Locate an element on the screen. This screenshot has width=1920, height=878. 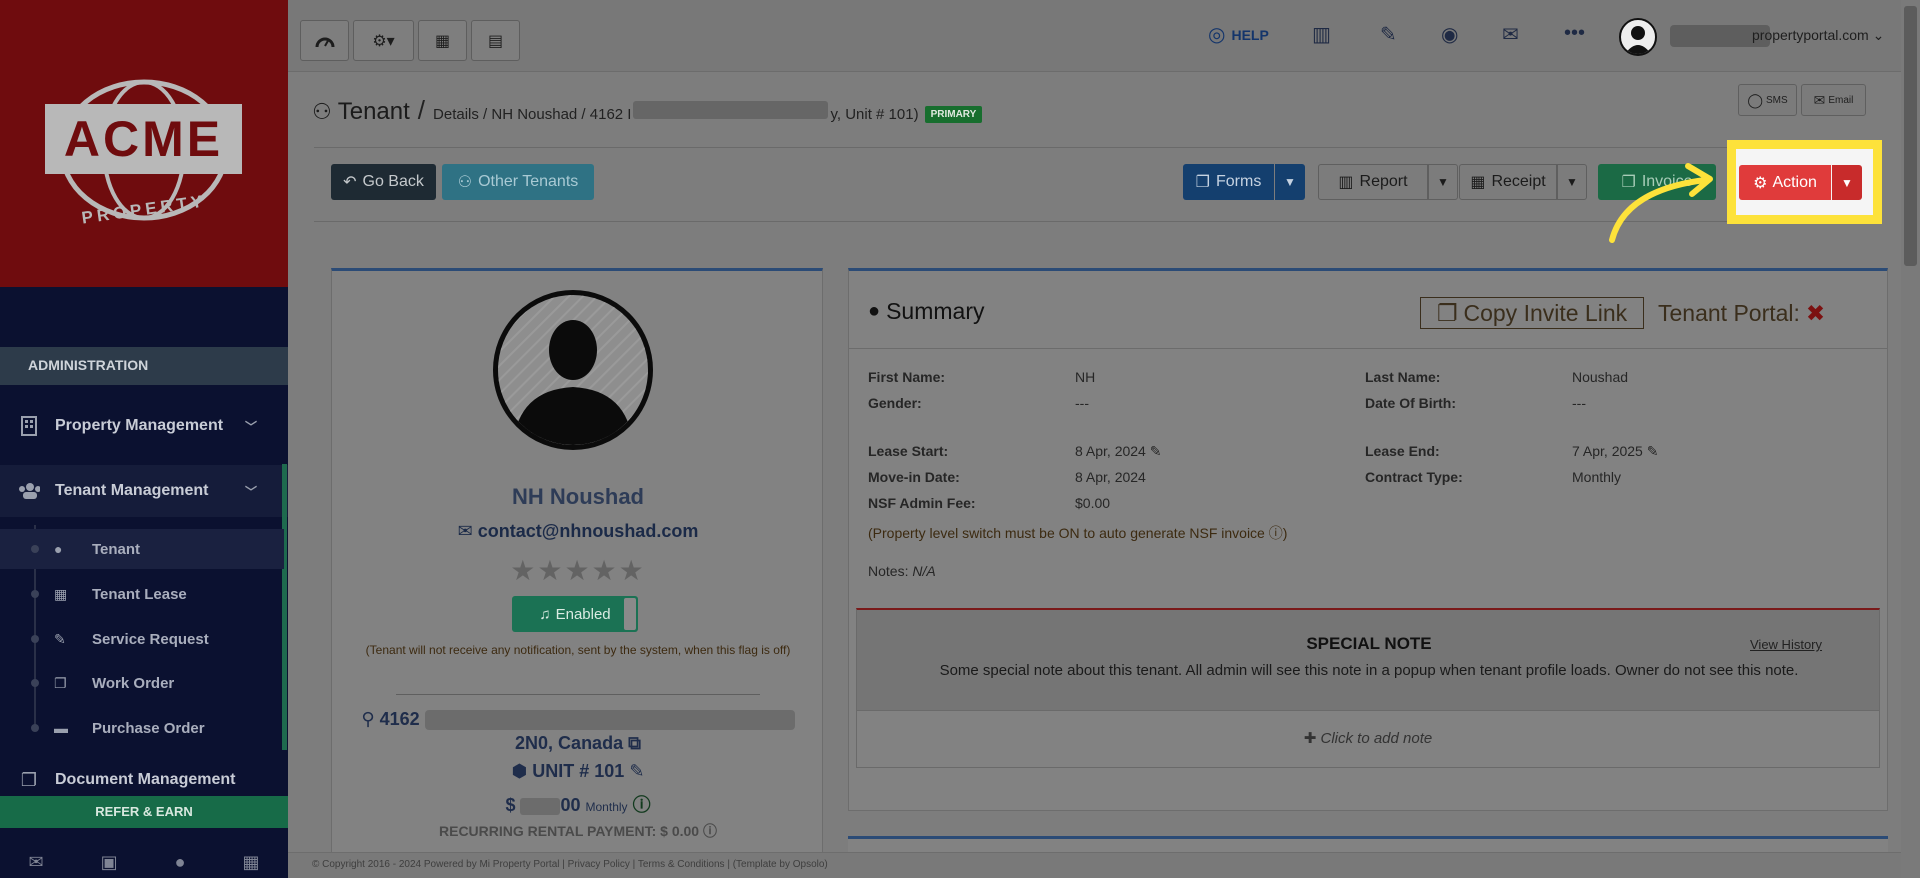
bar-chart-icon: ▥ is located at coordinates (1346, 182).